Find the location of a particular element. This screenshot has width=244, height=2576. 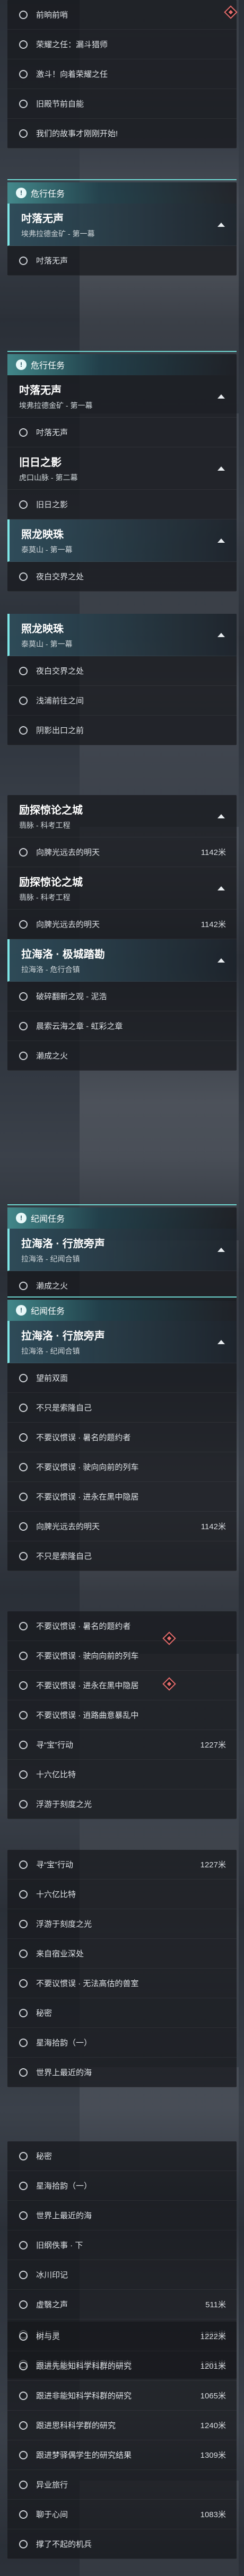

quest-title: 拉海洛 · 行旅旁声 is located at coordinates (63, 1244).